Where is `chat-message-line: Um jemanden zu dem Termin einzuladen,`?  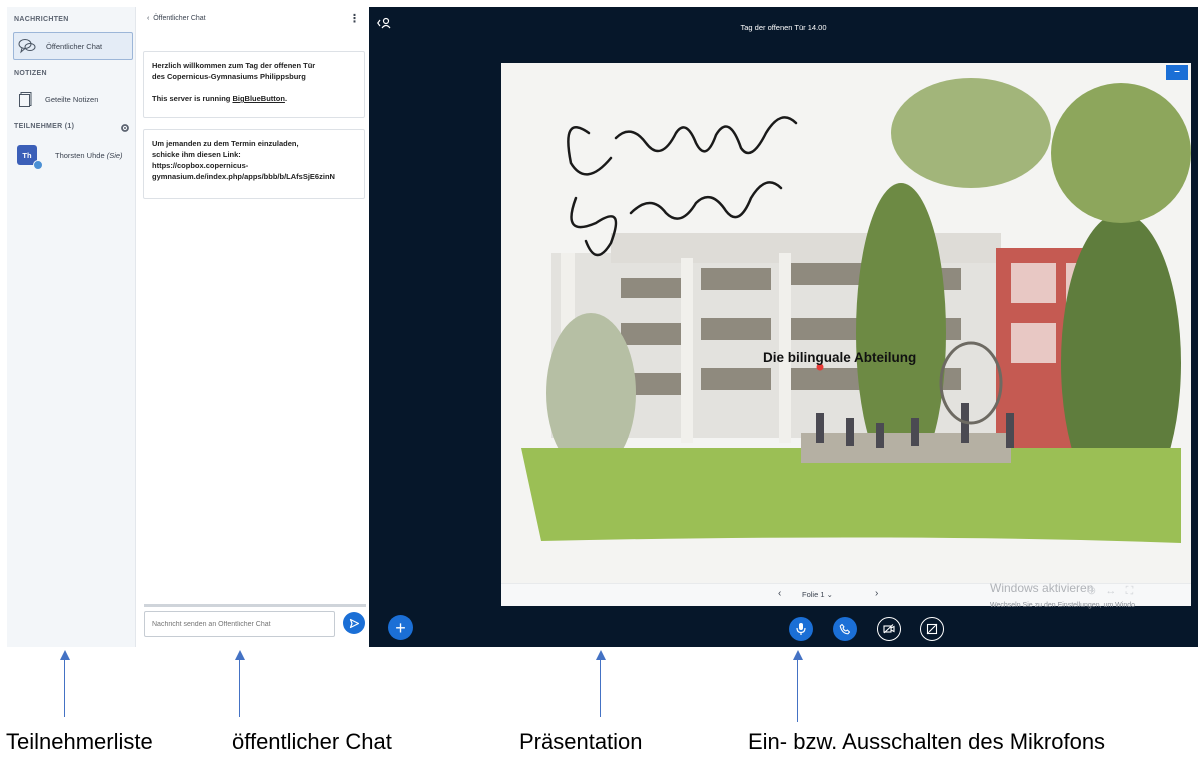 chat-message-line: Um jemanden zu dem Termin einzuladen, is located at coordinates (225, 143).